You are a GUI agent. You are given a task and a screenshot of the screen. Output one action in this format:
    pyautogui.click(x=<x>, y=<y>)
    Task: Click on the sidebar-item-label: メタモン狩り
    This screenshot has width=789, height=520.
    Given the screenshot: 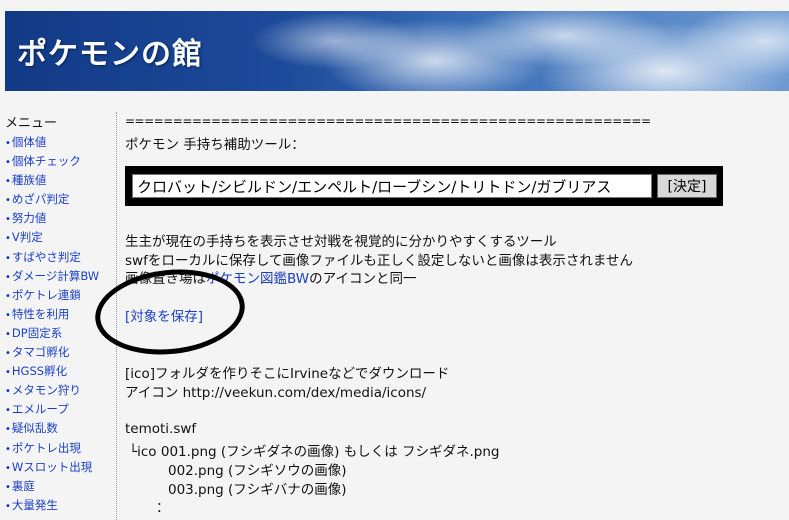 What is the action you would take?
    pyautogui.click(x=46, y=390)
    